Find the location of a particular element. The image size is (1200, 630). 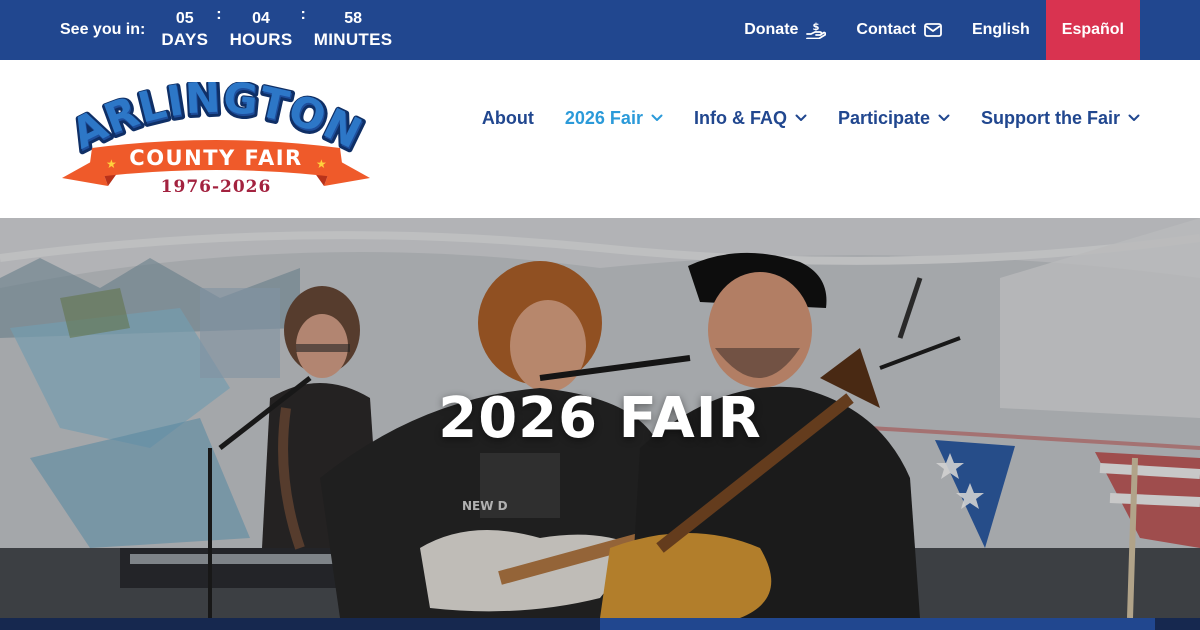

language-english-link: English is located at coordinates (1001, 30).